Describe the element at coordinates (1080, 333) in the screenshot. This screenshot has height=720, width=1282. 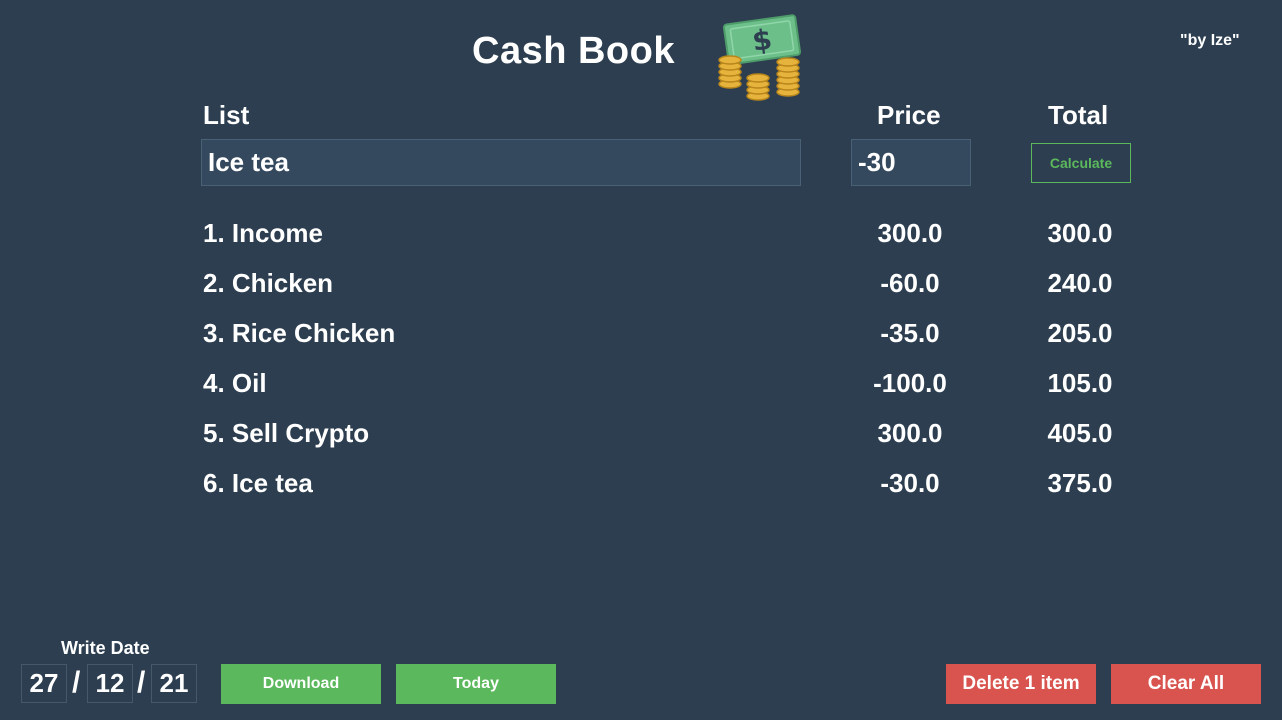
I see `entry-total: 205.0` at that location.